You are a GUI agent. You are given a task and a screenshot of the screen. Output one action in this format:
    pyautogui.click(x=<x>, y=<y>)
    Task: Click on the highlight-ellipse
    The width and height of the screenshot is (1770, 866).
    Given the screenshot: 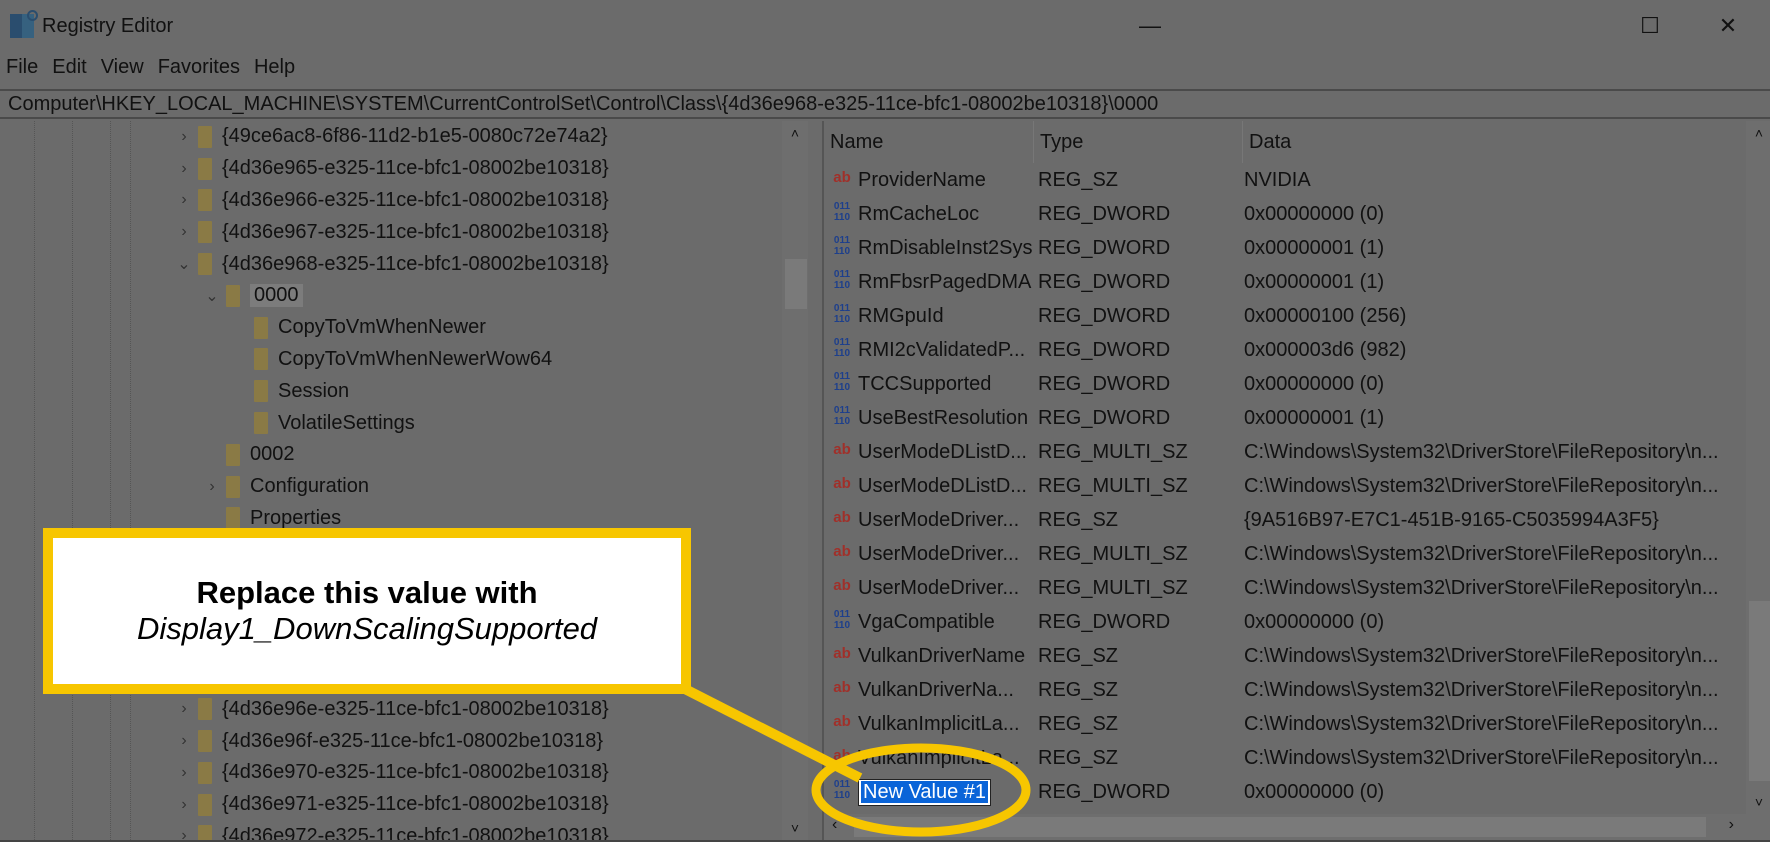 What is the action you would take?
    pyautogui.click(x=921, y=790)
    